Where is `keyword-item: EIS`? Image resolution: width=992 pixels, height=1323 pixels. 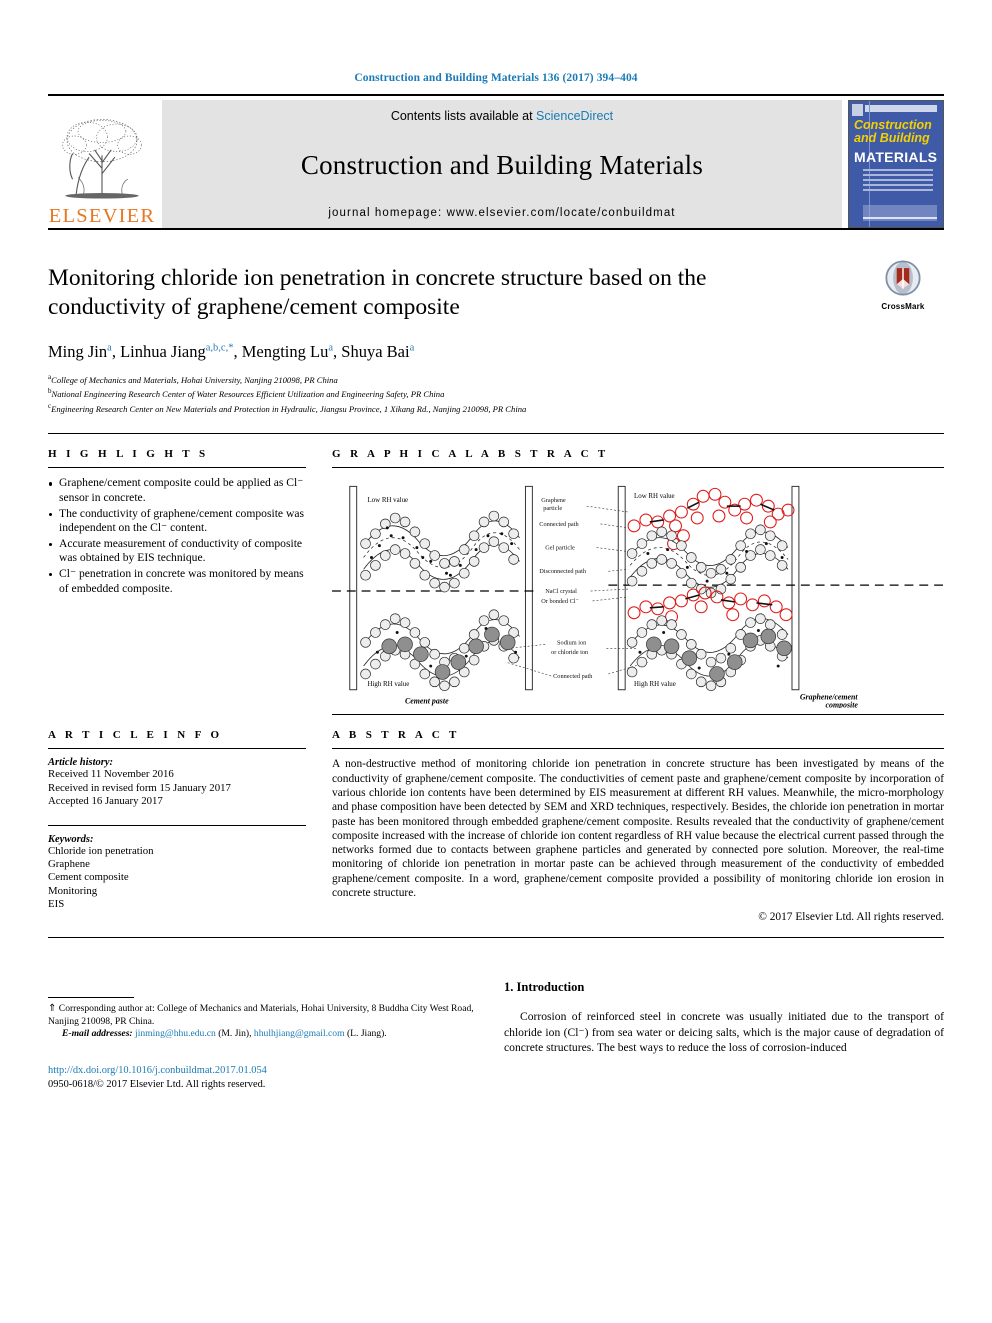 keyword-item: EIS is located at coordinates (56, 904).